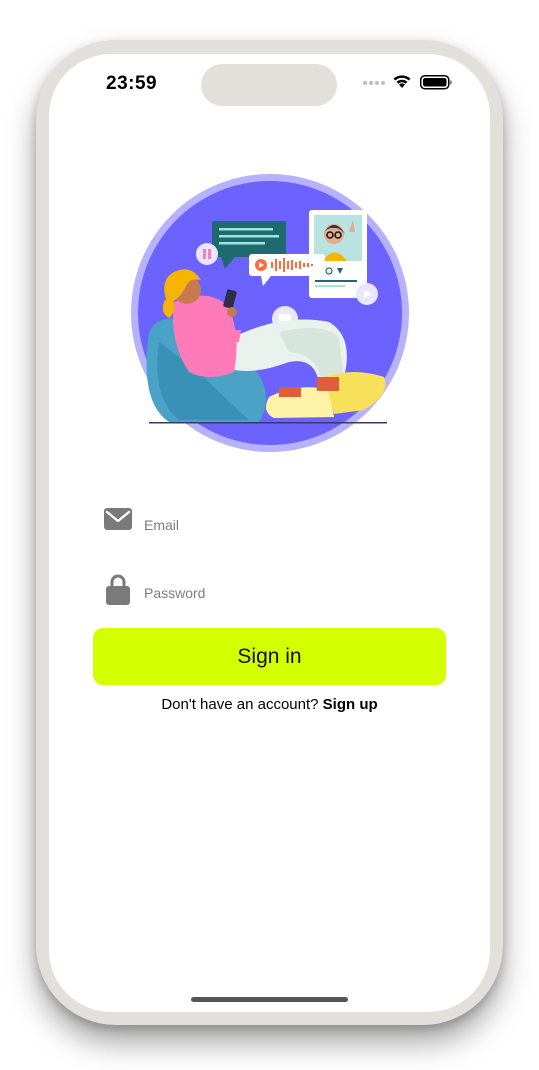  What do you see at coordinates (242, 704) in the screenshot?
I see `signup-question: Don't have an account?` at bounding box center [242, 704].